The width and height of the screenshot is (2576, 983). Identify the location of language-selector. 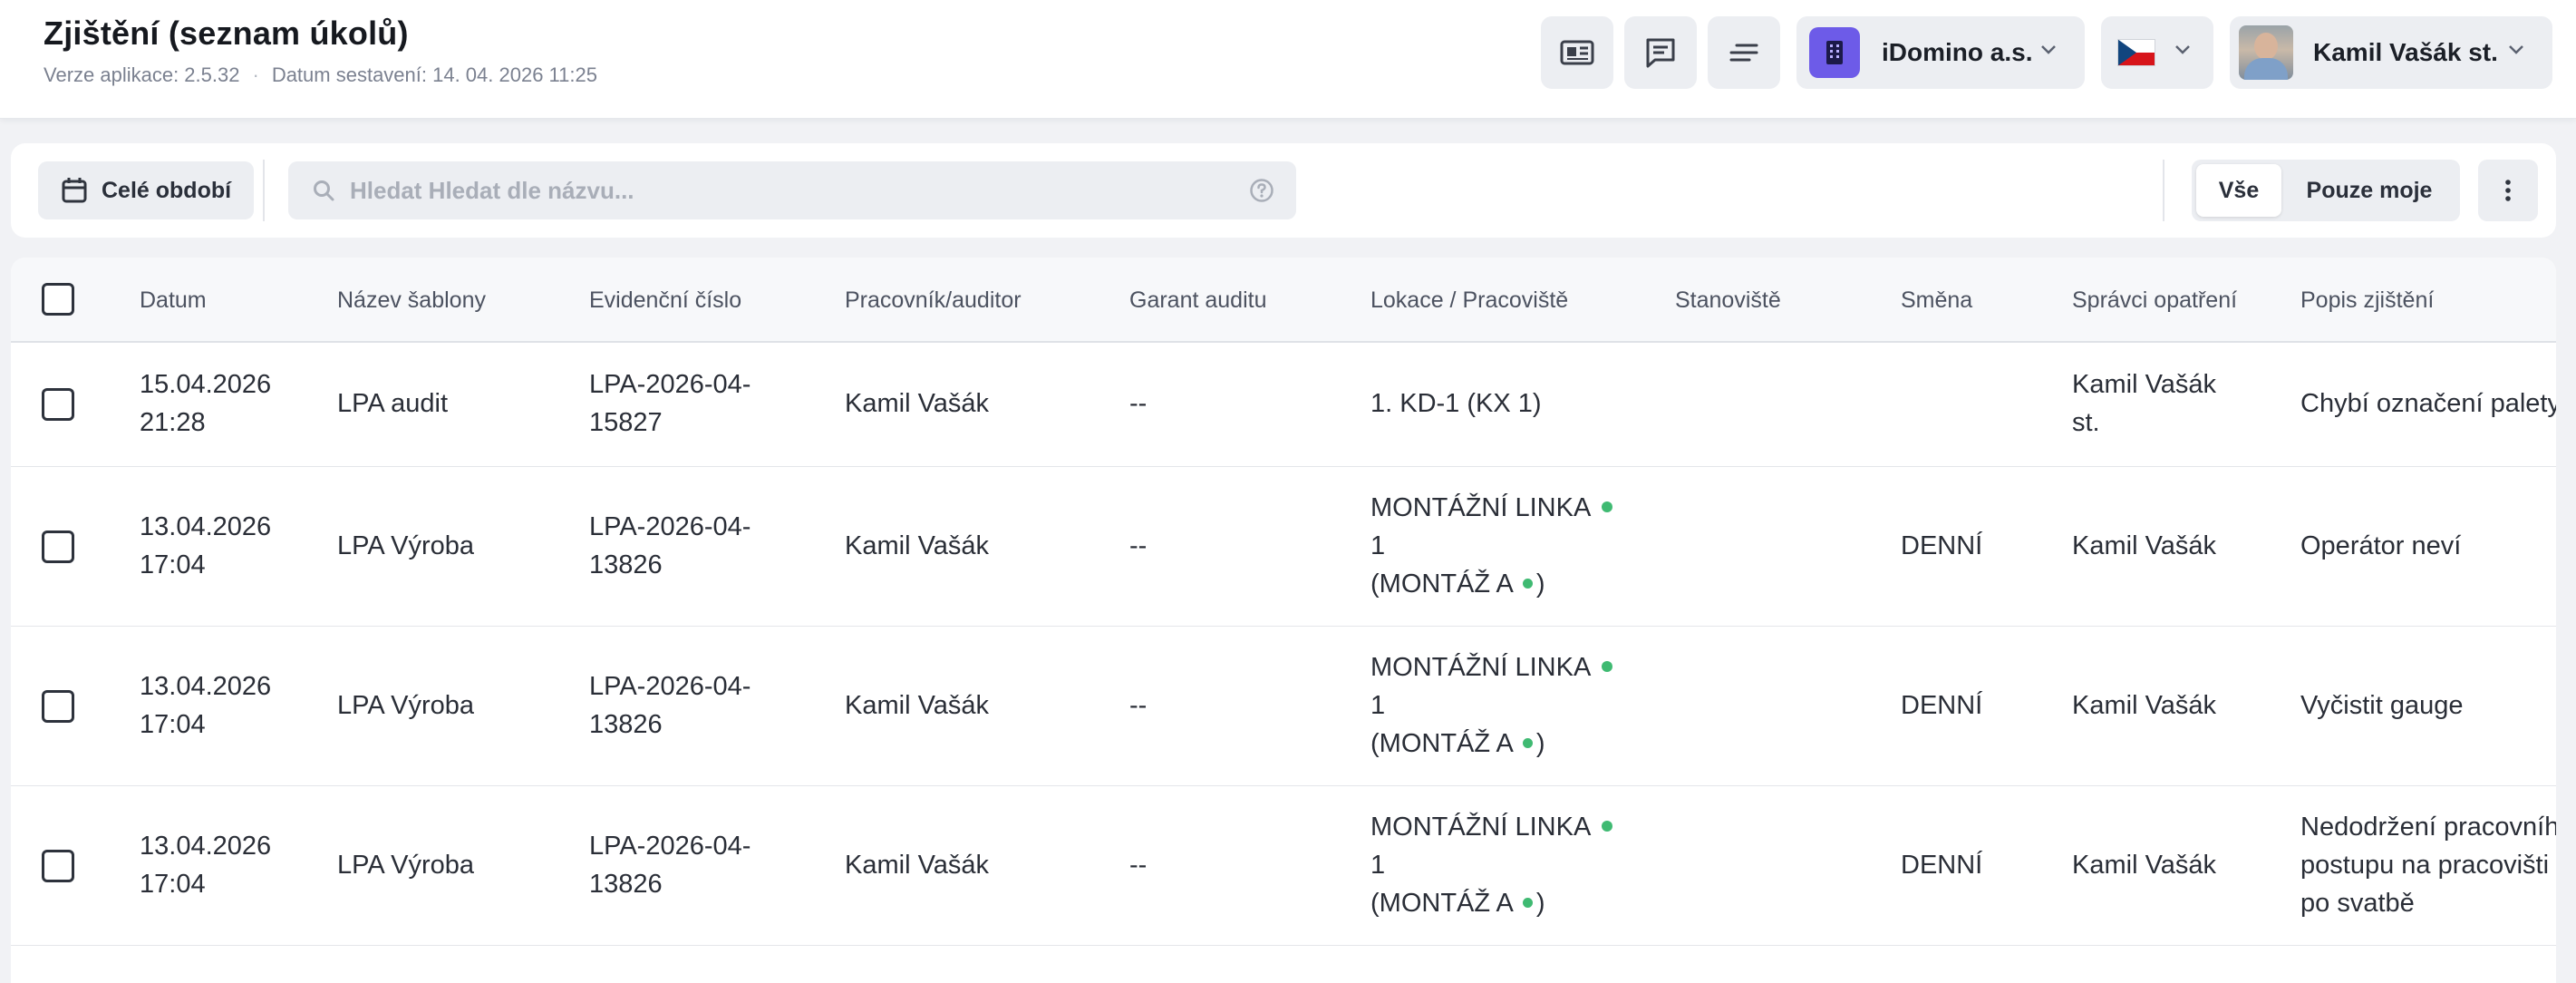
(2157, 52).